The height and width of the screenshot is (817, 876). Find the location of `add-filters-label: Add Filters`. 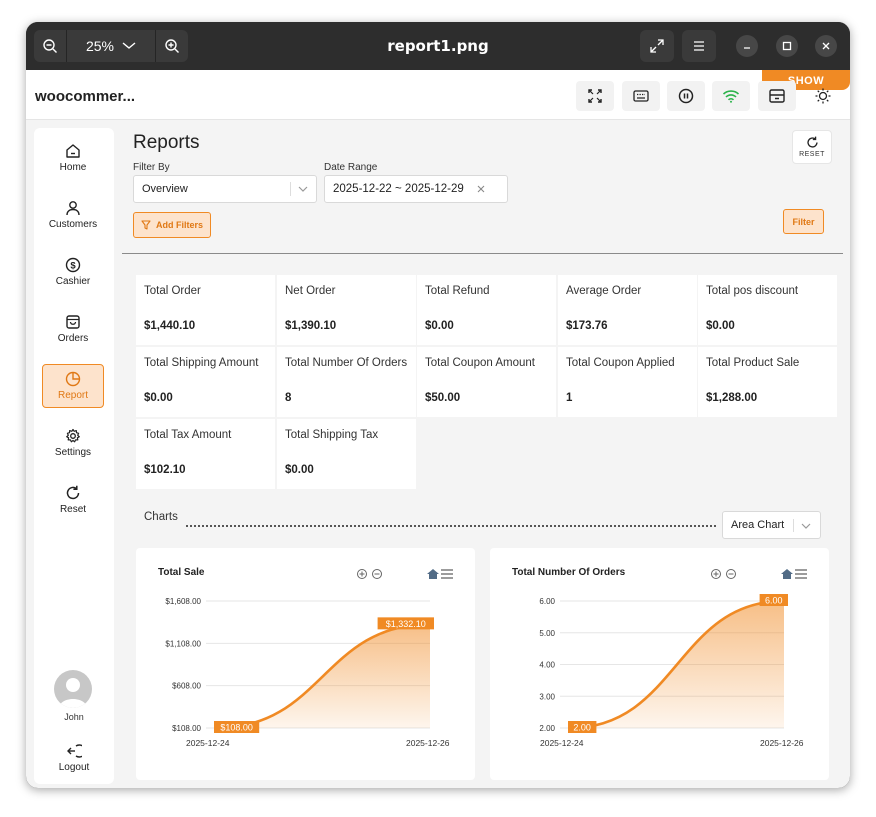

add-filters-label: Add Filters is located at coordinates (179, 225).